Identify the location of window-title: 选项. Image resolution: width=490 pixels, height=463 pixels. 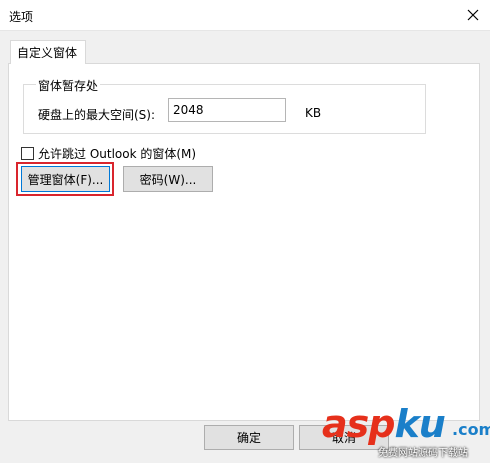
(21, 17).